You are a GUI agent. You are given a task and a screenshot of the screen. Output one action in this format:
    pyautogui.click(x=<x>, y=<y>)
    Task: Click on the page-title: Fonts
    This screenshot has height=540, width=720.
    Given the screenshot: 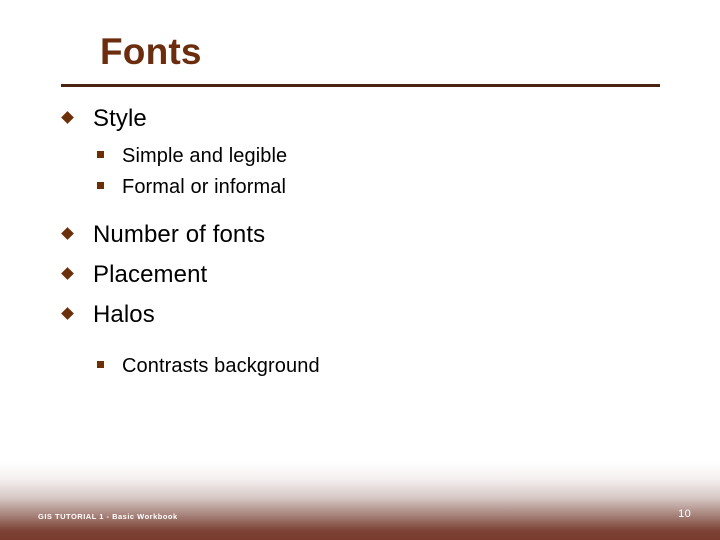 What is the action you would take?
    pyautogui.click(x=151, y=51)
    